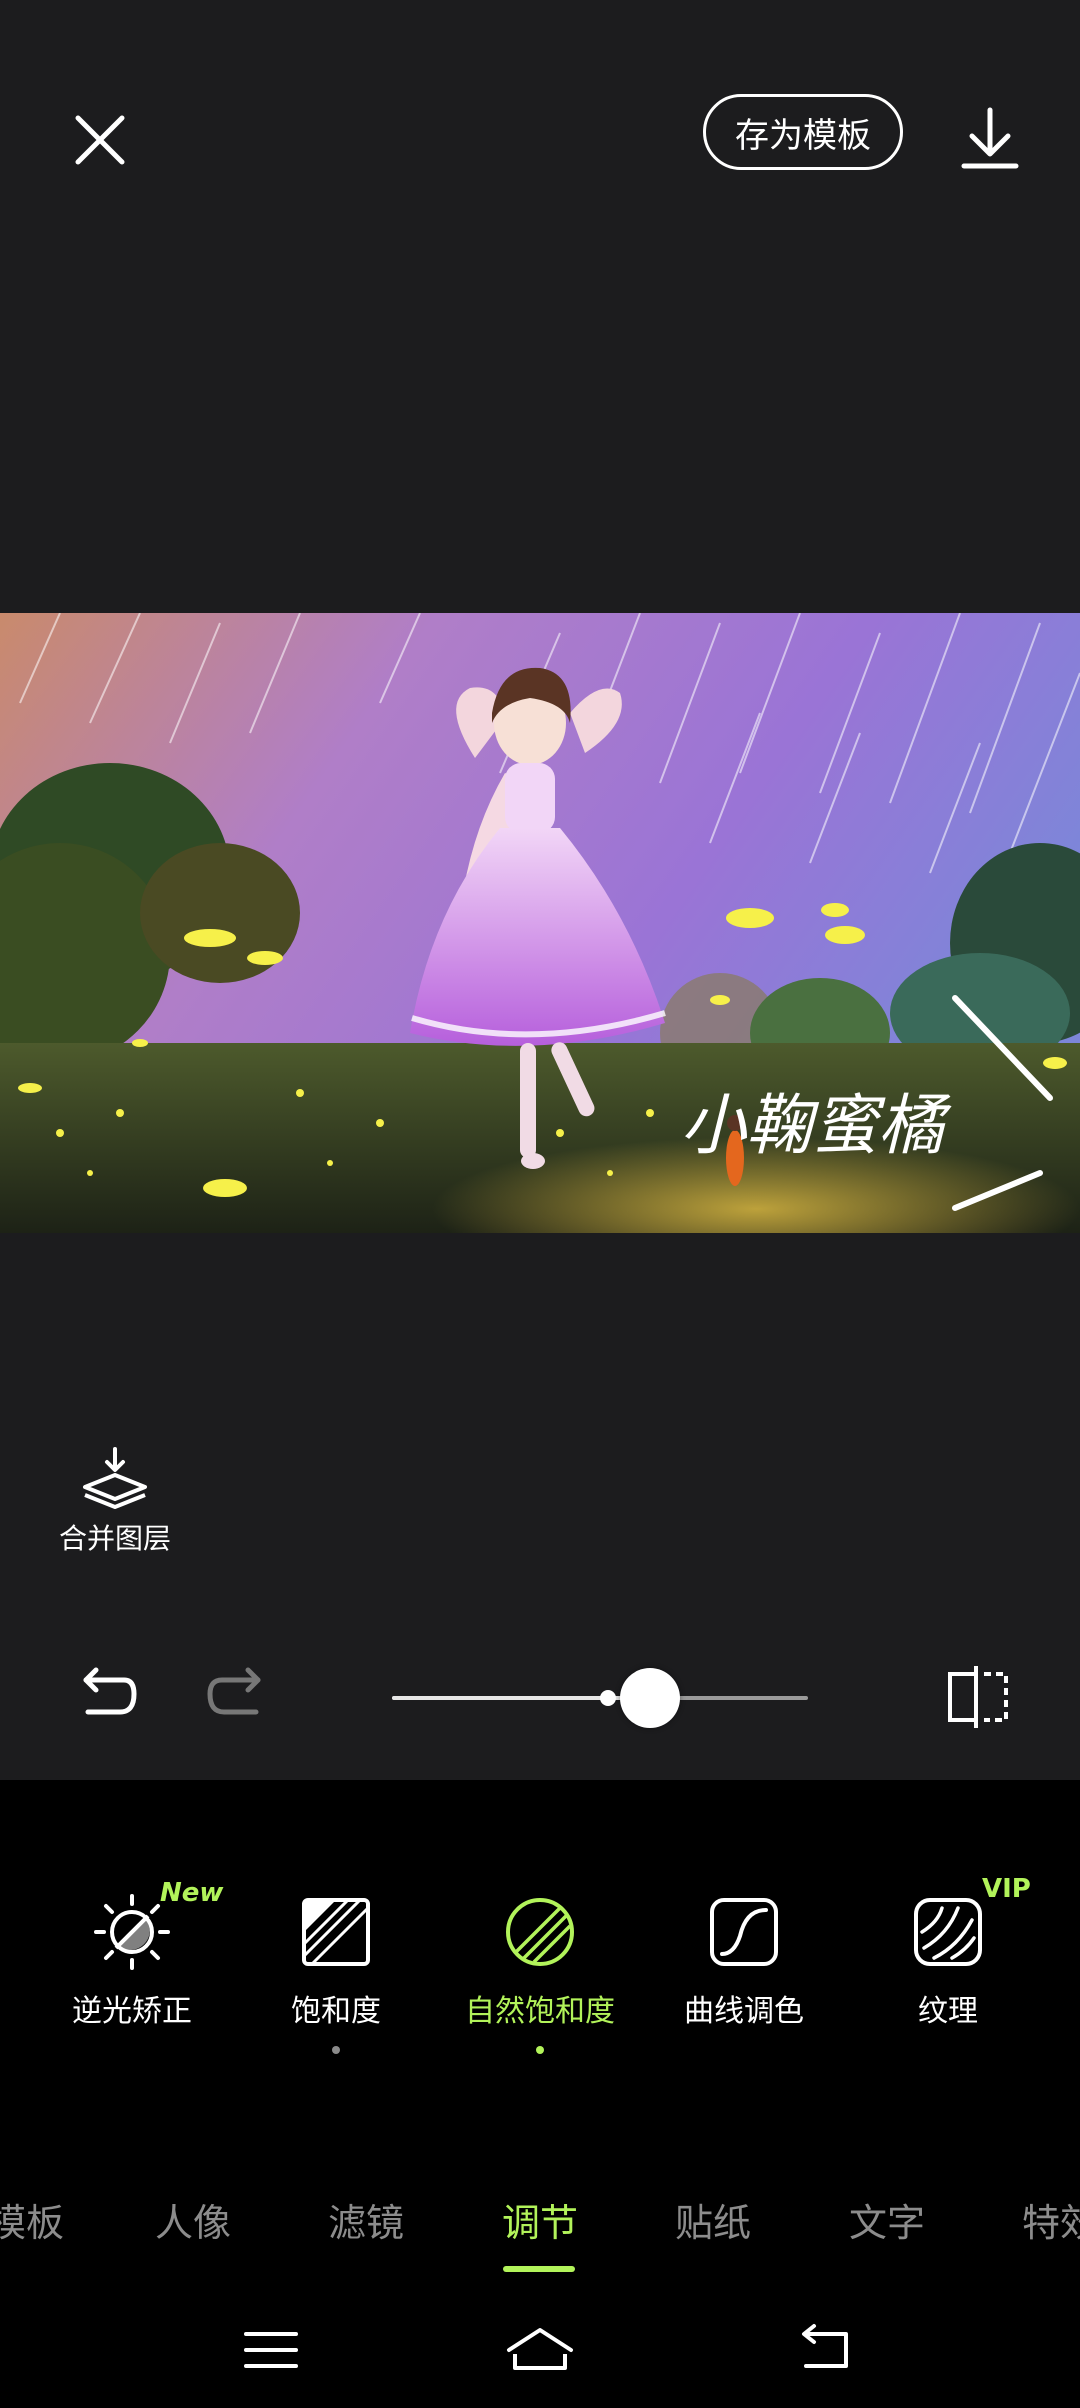  What do you see at coordinates (979, 1697) in the screenshot?
I see `compare-icon` at bounding box center [979, 1697].